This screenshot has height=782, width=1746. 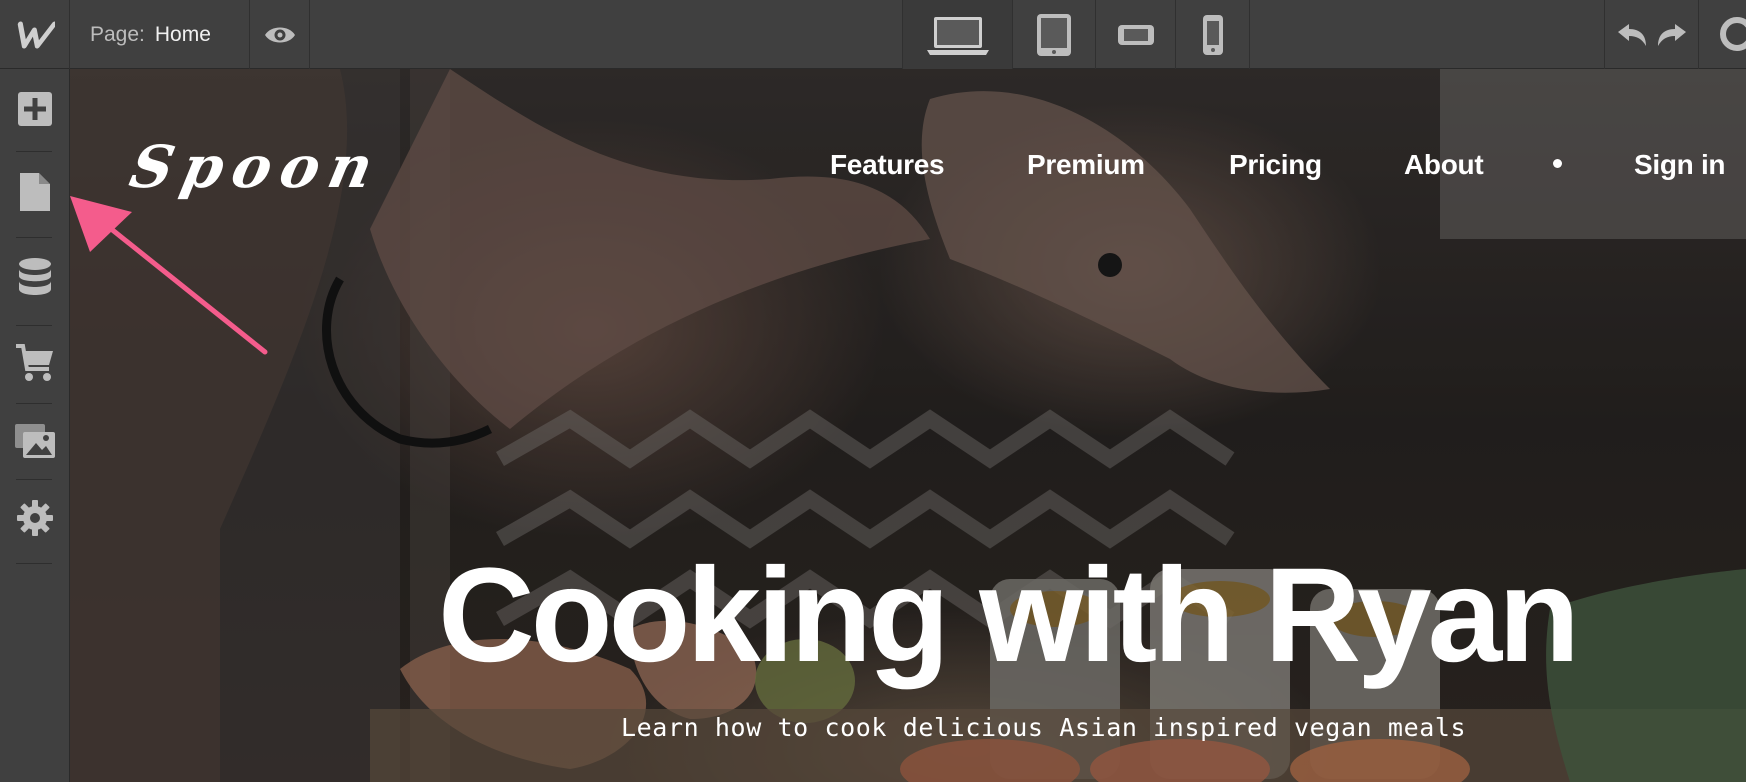 What do you see at coordinates (1680, 165) in the screenshot?
I see `nav-sign-in: Sign in` at bounding box center [1680, 165].